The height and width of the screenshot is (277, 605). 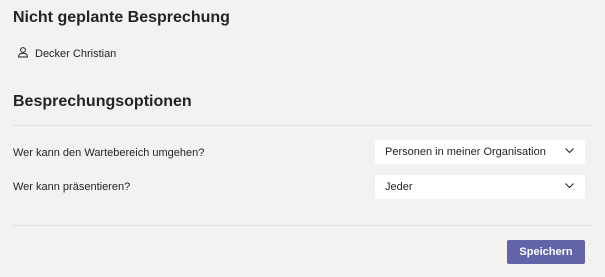 I want to click on person-icon, so click(x=26, y=54).